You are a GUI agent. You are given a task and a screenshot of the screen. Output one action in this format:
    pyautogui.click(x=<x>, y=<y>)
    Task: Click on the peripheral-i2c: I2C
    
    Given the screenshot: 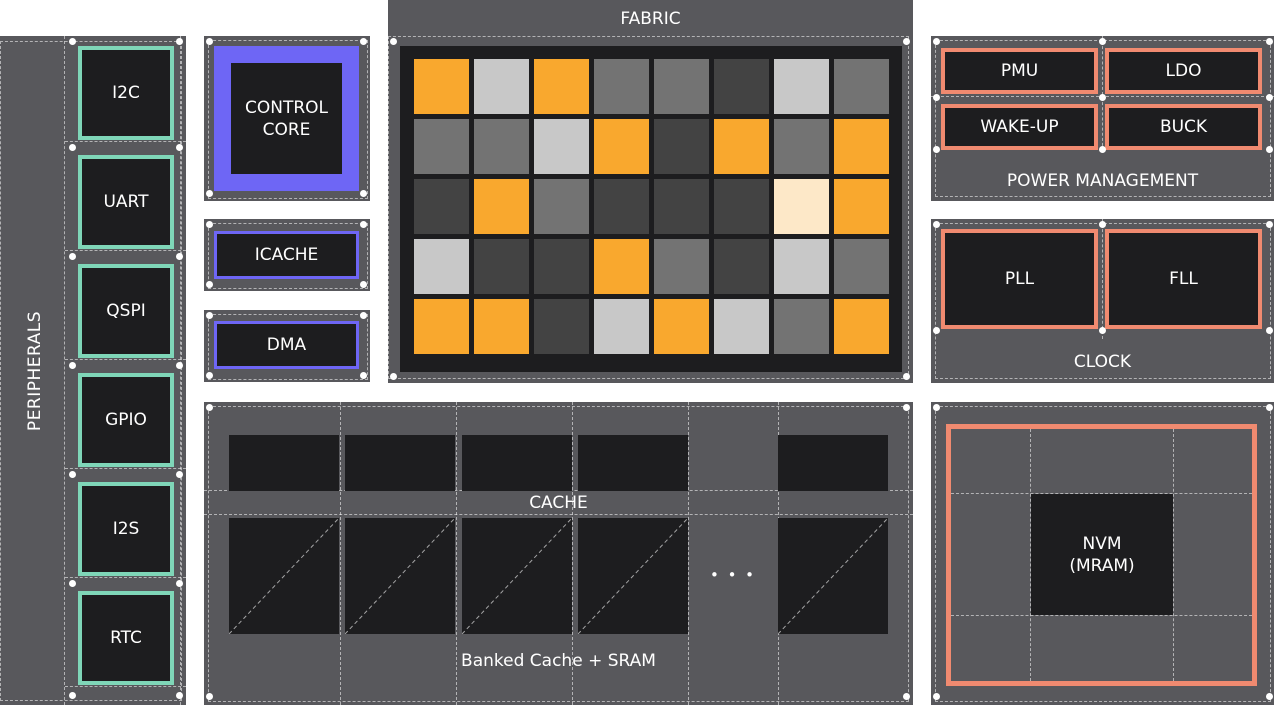 What is the action you would take?
    pyautogui.click(x=126, y=93)
    